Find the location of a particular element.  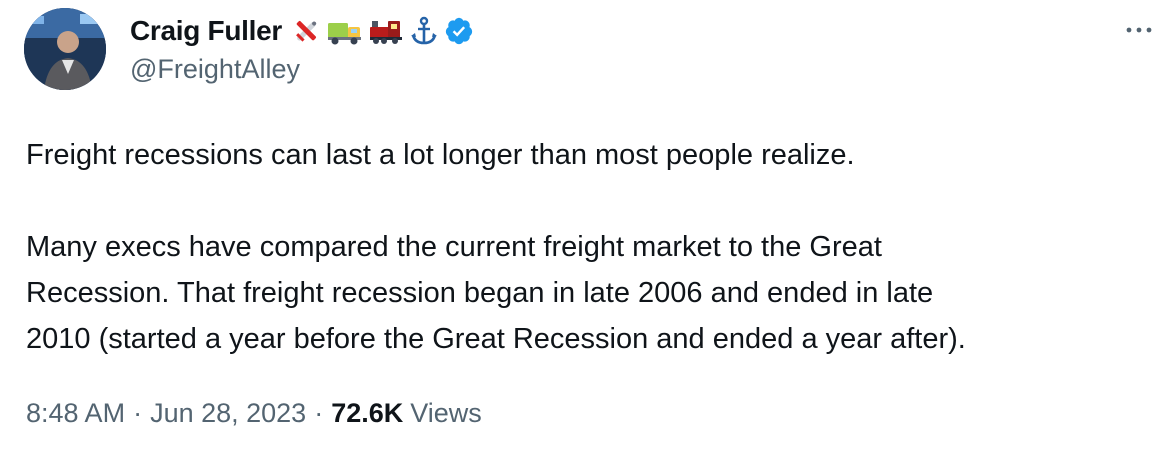

author-name-row: Craig Fuller is located at coordinates (302, 31).